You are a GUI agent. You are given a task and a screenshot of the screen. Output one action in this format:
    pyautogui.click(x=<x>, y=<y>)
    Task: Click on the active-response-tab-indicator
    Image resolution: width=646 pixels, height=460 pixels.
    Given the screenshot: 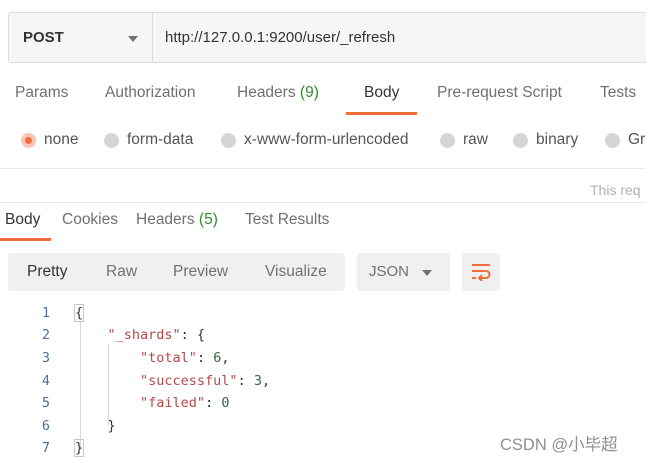 What is the action you would take?
    pyautogui.click(x=25, y=239)
    